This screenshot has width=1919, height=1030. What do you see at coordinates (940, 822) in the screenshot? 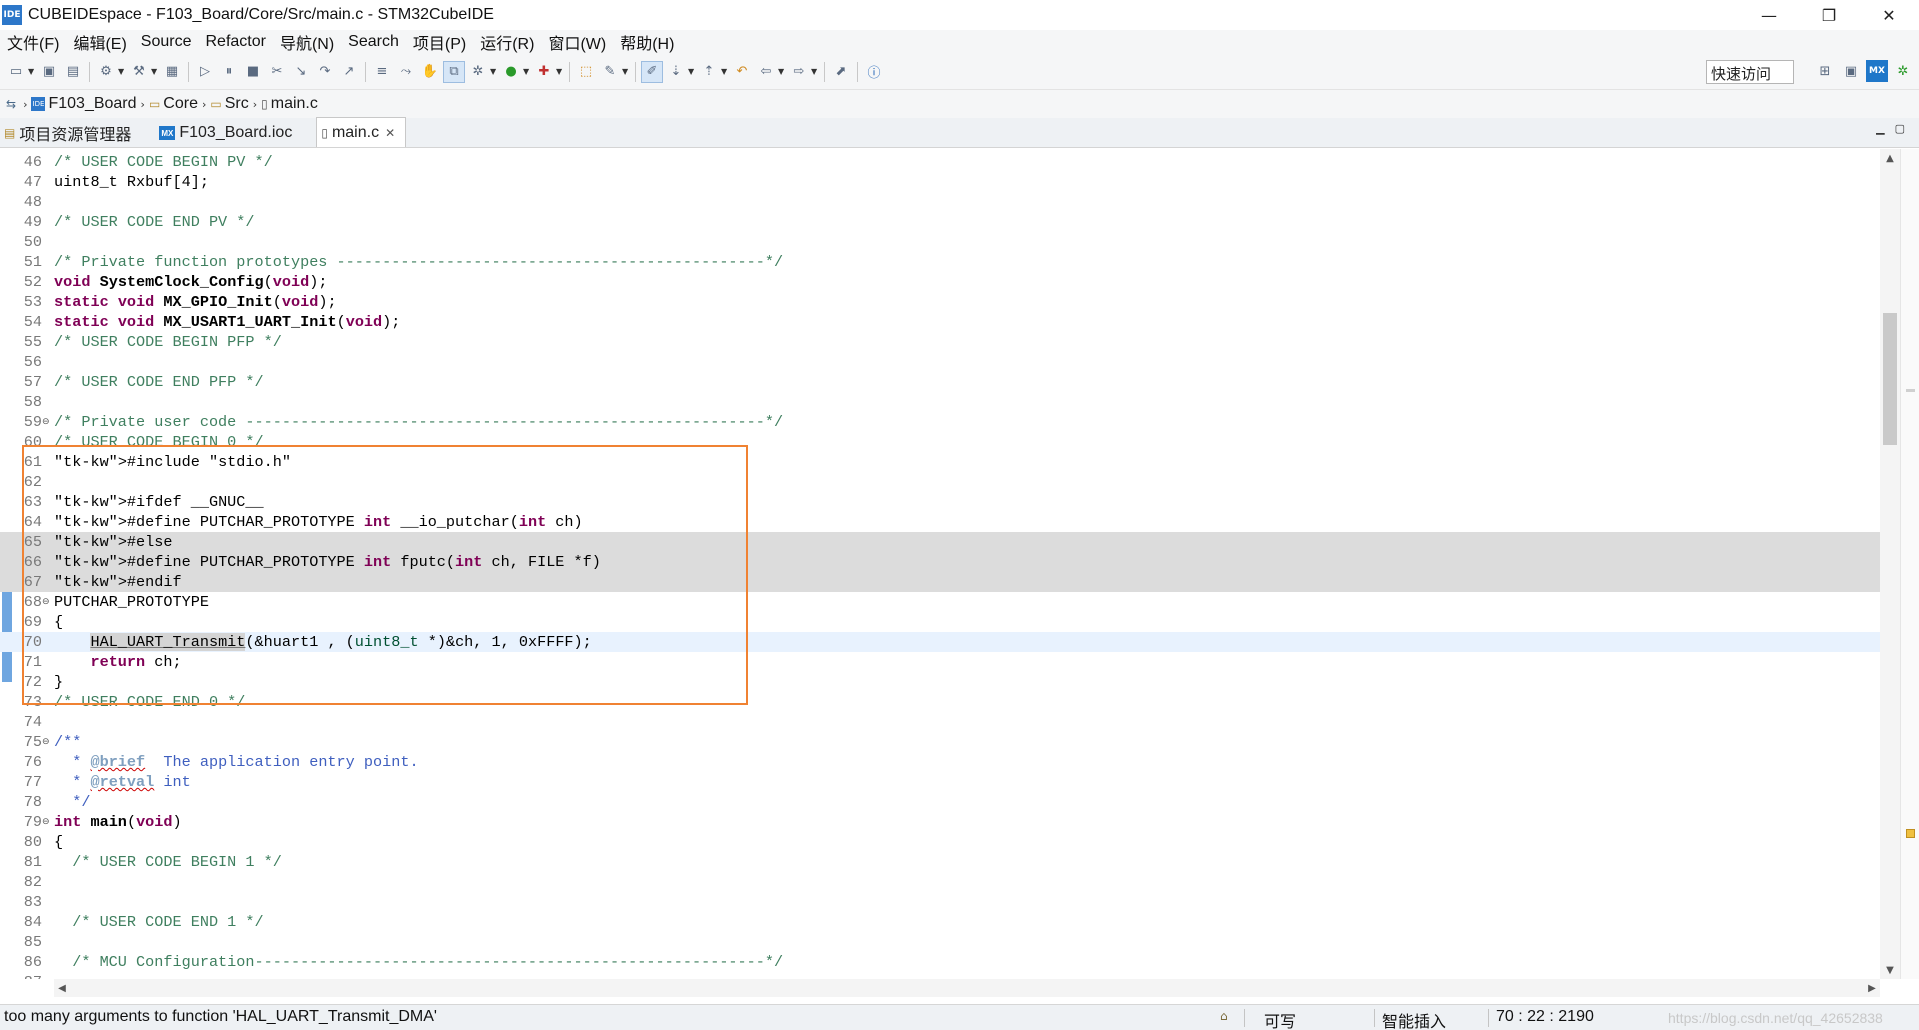
I see `code-line: 79 ⊖ int main(void)` at bounding box center [940, 822].